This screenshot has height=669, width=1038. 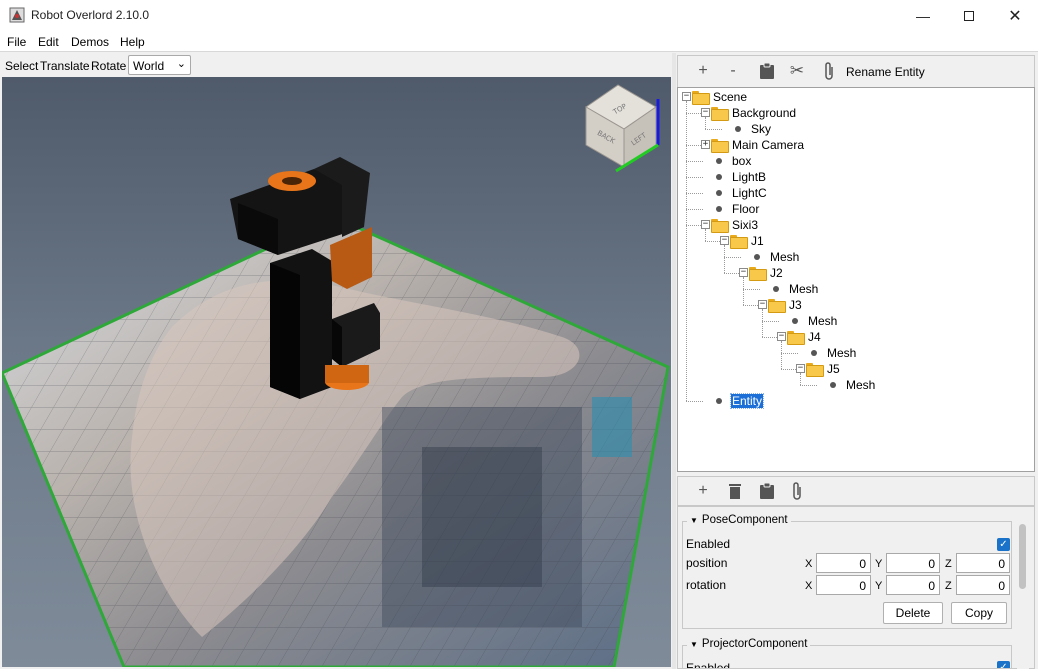 What do you see at coordinates (181, 64) in the screenshot?
I see `chevron-down-icon: ⌄` at bounding box center [181, 64].